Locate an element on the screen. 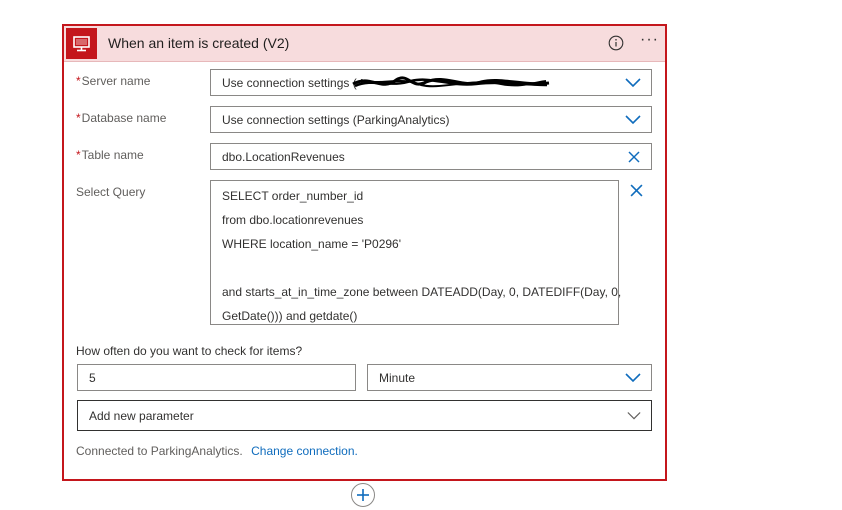 This screenshot has width=842, height=510. trigger-header: When an item is created (V2) ··· is located at coordinates (364, 44).